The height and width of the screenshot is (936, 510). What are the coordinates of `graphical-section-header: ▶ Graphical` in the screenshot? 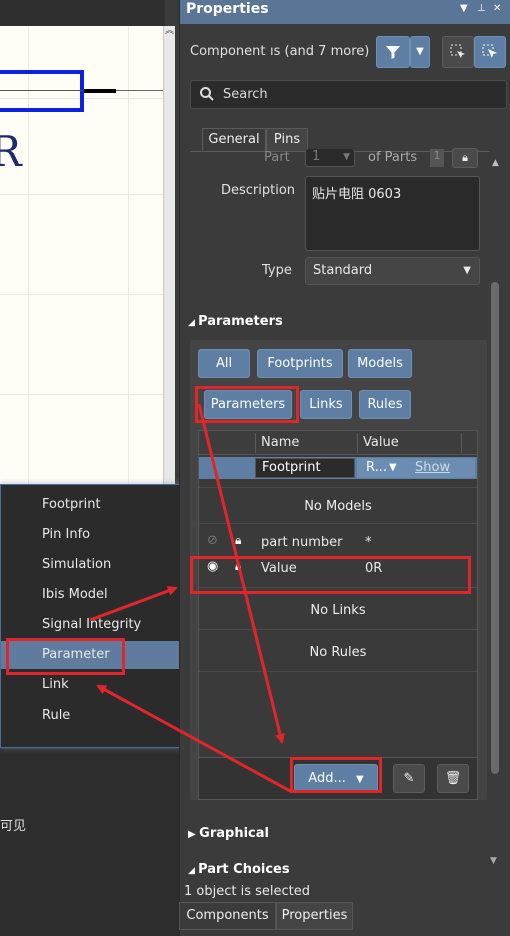 It's located at (228, 833).